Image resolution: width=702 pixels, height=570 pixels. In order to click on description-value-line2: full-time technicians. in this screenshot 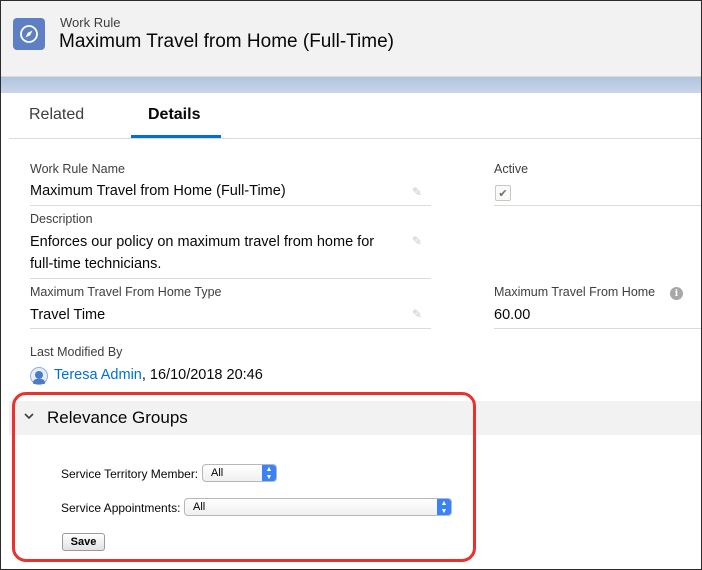, I will do `click(96, 264)`.